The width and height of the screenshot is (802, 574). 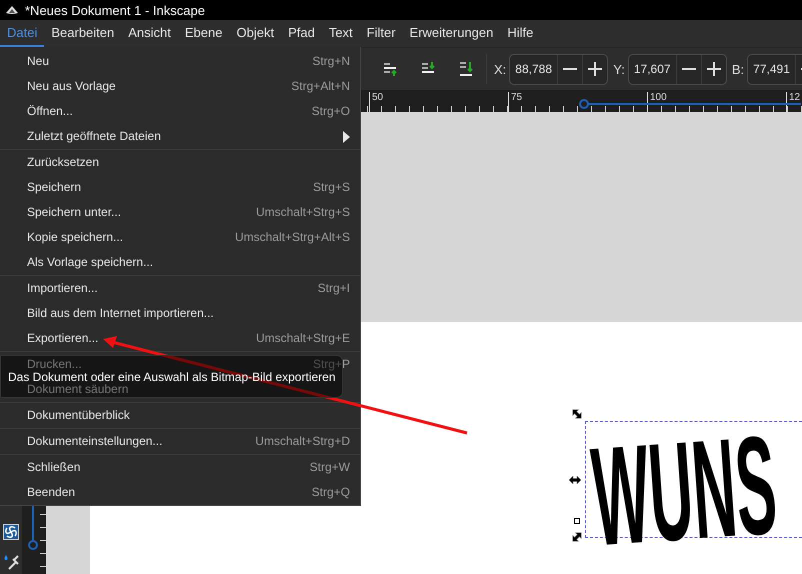 What do you see at coordinates (320, 86) in the screenshot?
I see `shortcut-label: Strg+Alt+N` at bounding box center [320, 86].